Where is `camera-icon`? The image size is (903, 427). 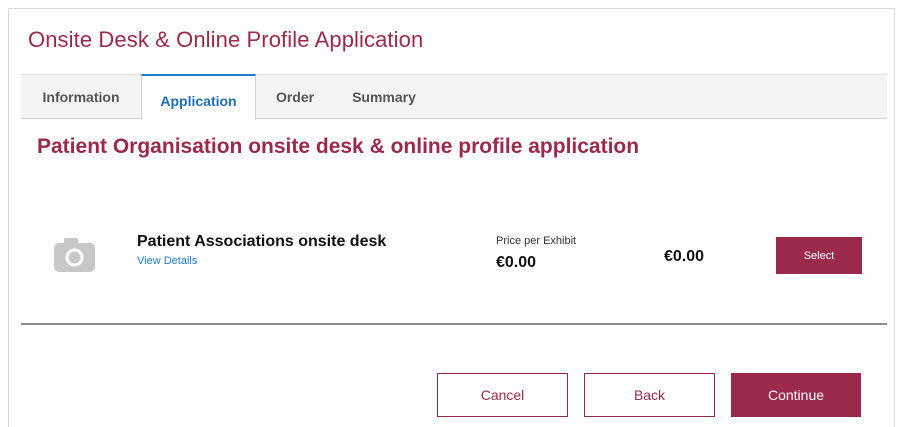 camera-icon is located at coordinates (74, 255).